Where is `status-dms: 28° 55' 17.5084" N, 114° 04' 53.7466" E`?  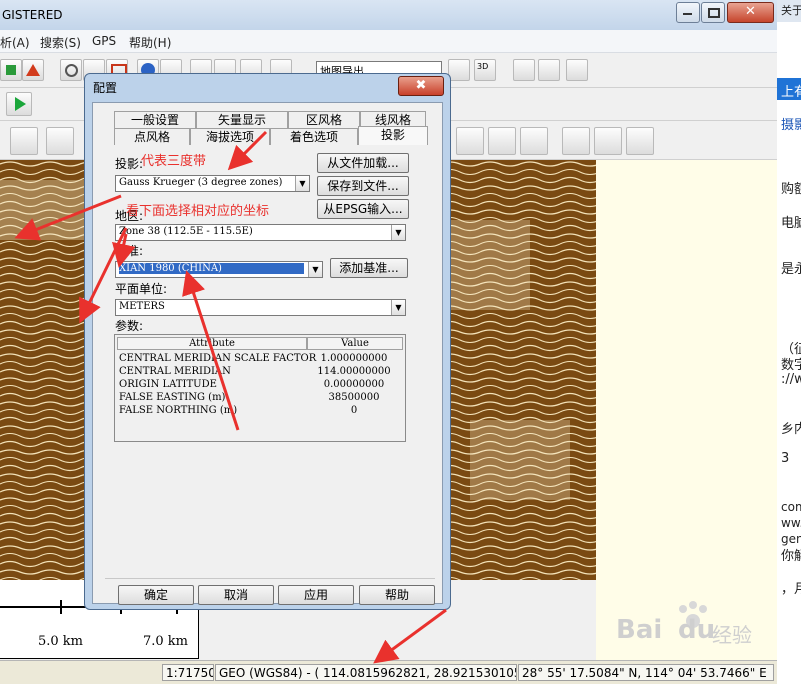 status-dms: 28° 55' 17.5084" N, 114° 04' 53.7466" E is located at coordinates (646, 672).